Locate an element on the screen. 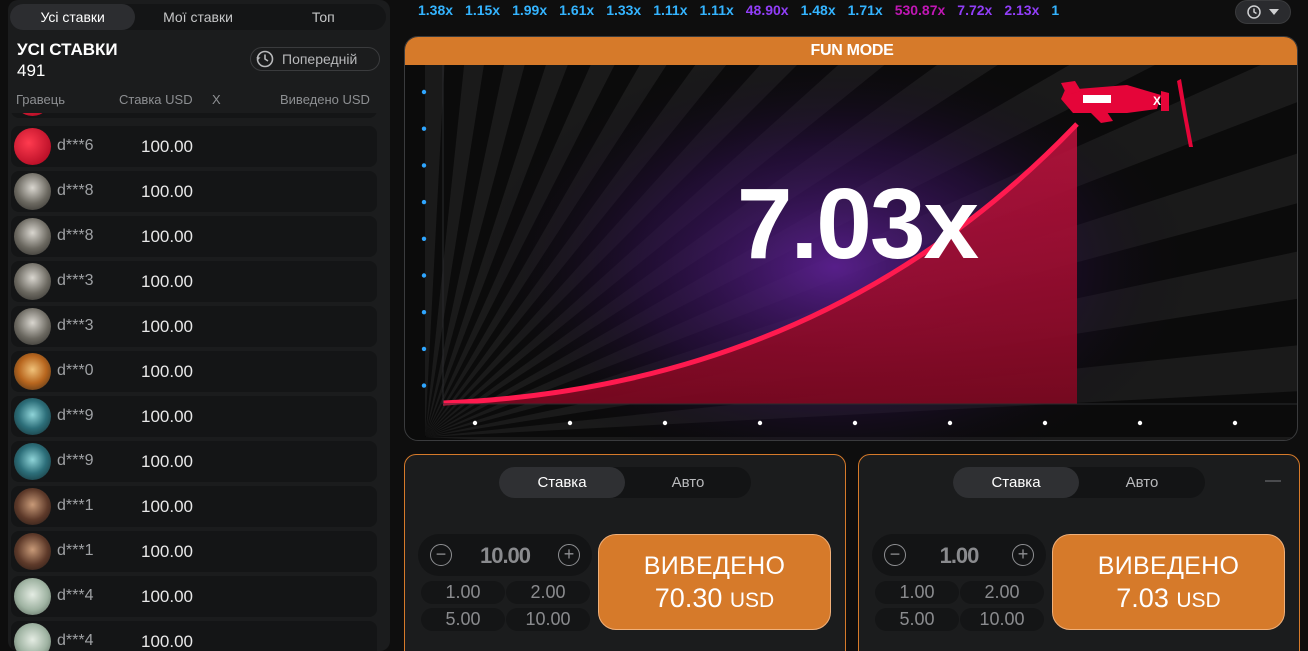  previous-round-button: Попередній is located at coordinates (315, 59).